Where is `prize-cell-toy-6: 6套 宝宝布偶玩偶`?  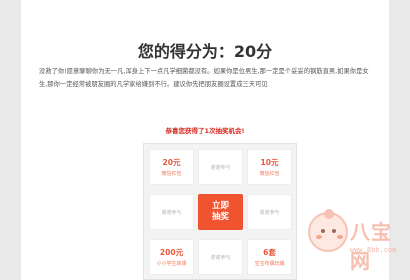 prize-cell-toy-6: 6套 宝宝布偶玩偶 is located at coordinates (269, 257).